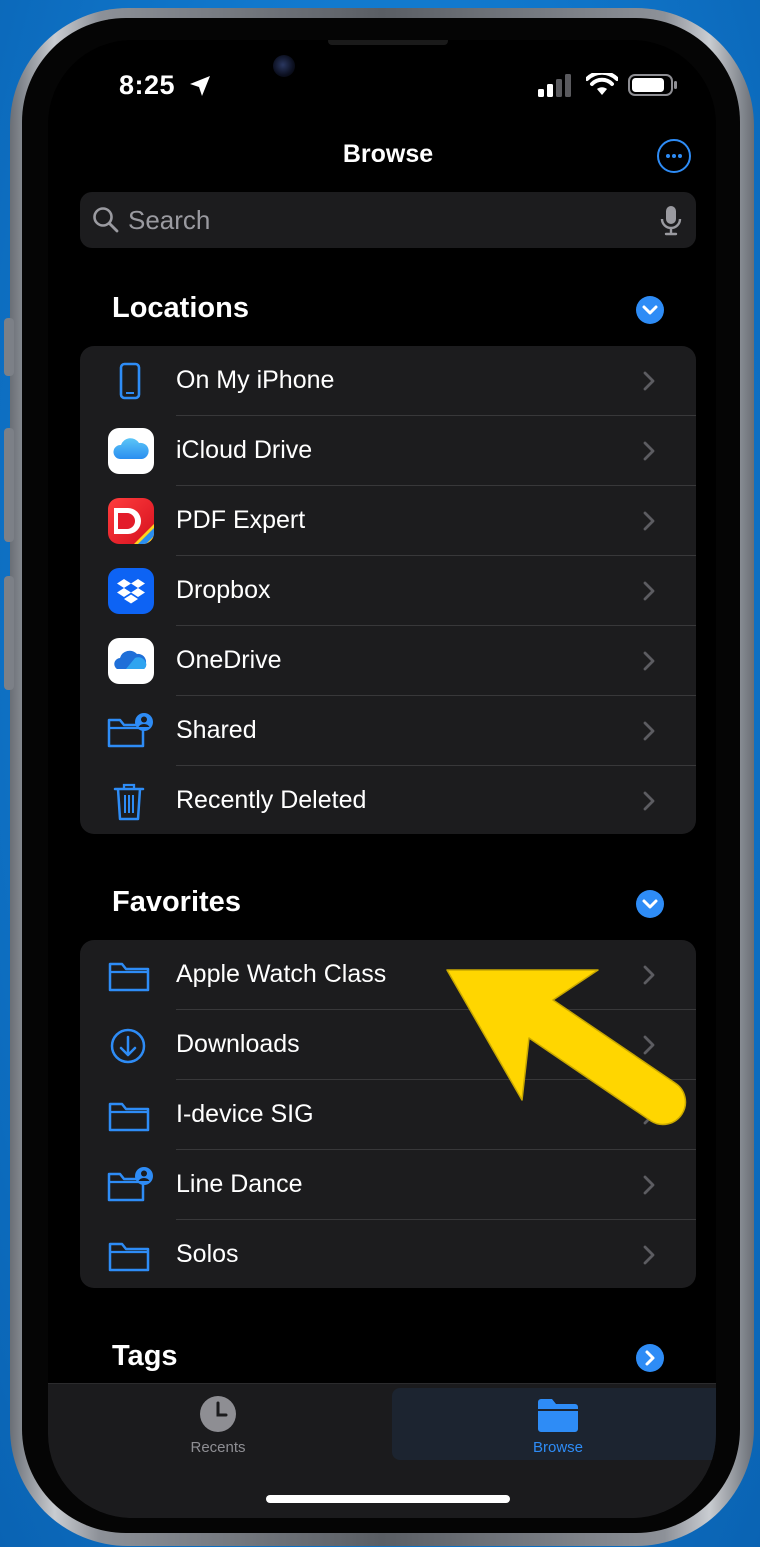 The height and width of the screenshot is (1547, 760). Describe the element at coordinates (388, 381) in the screenshot. I see `location-on-my-iphone: On My iPhone` at that location.